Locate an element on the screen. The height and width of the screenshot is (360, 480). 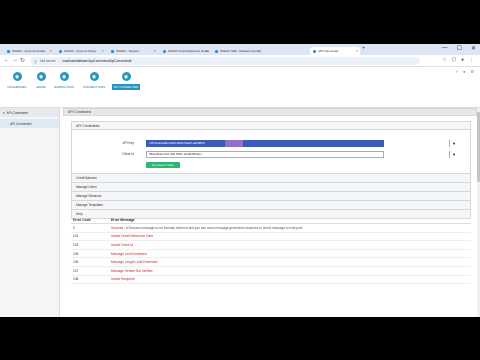
toolbar-label: WORKFLOWS is located at coordinates (64, 87).